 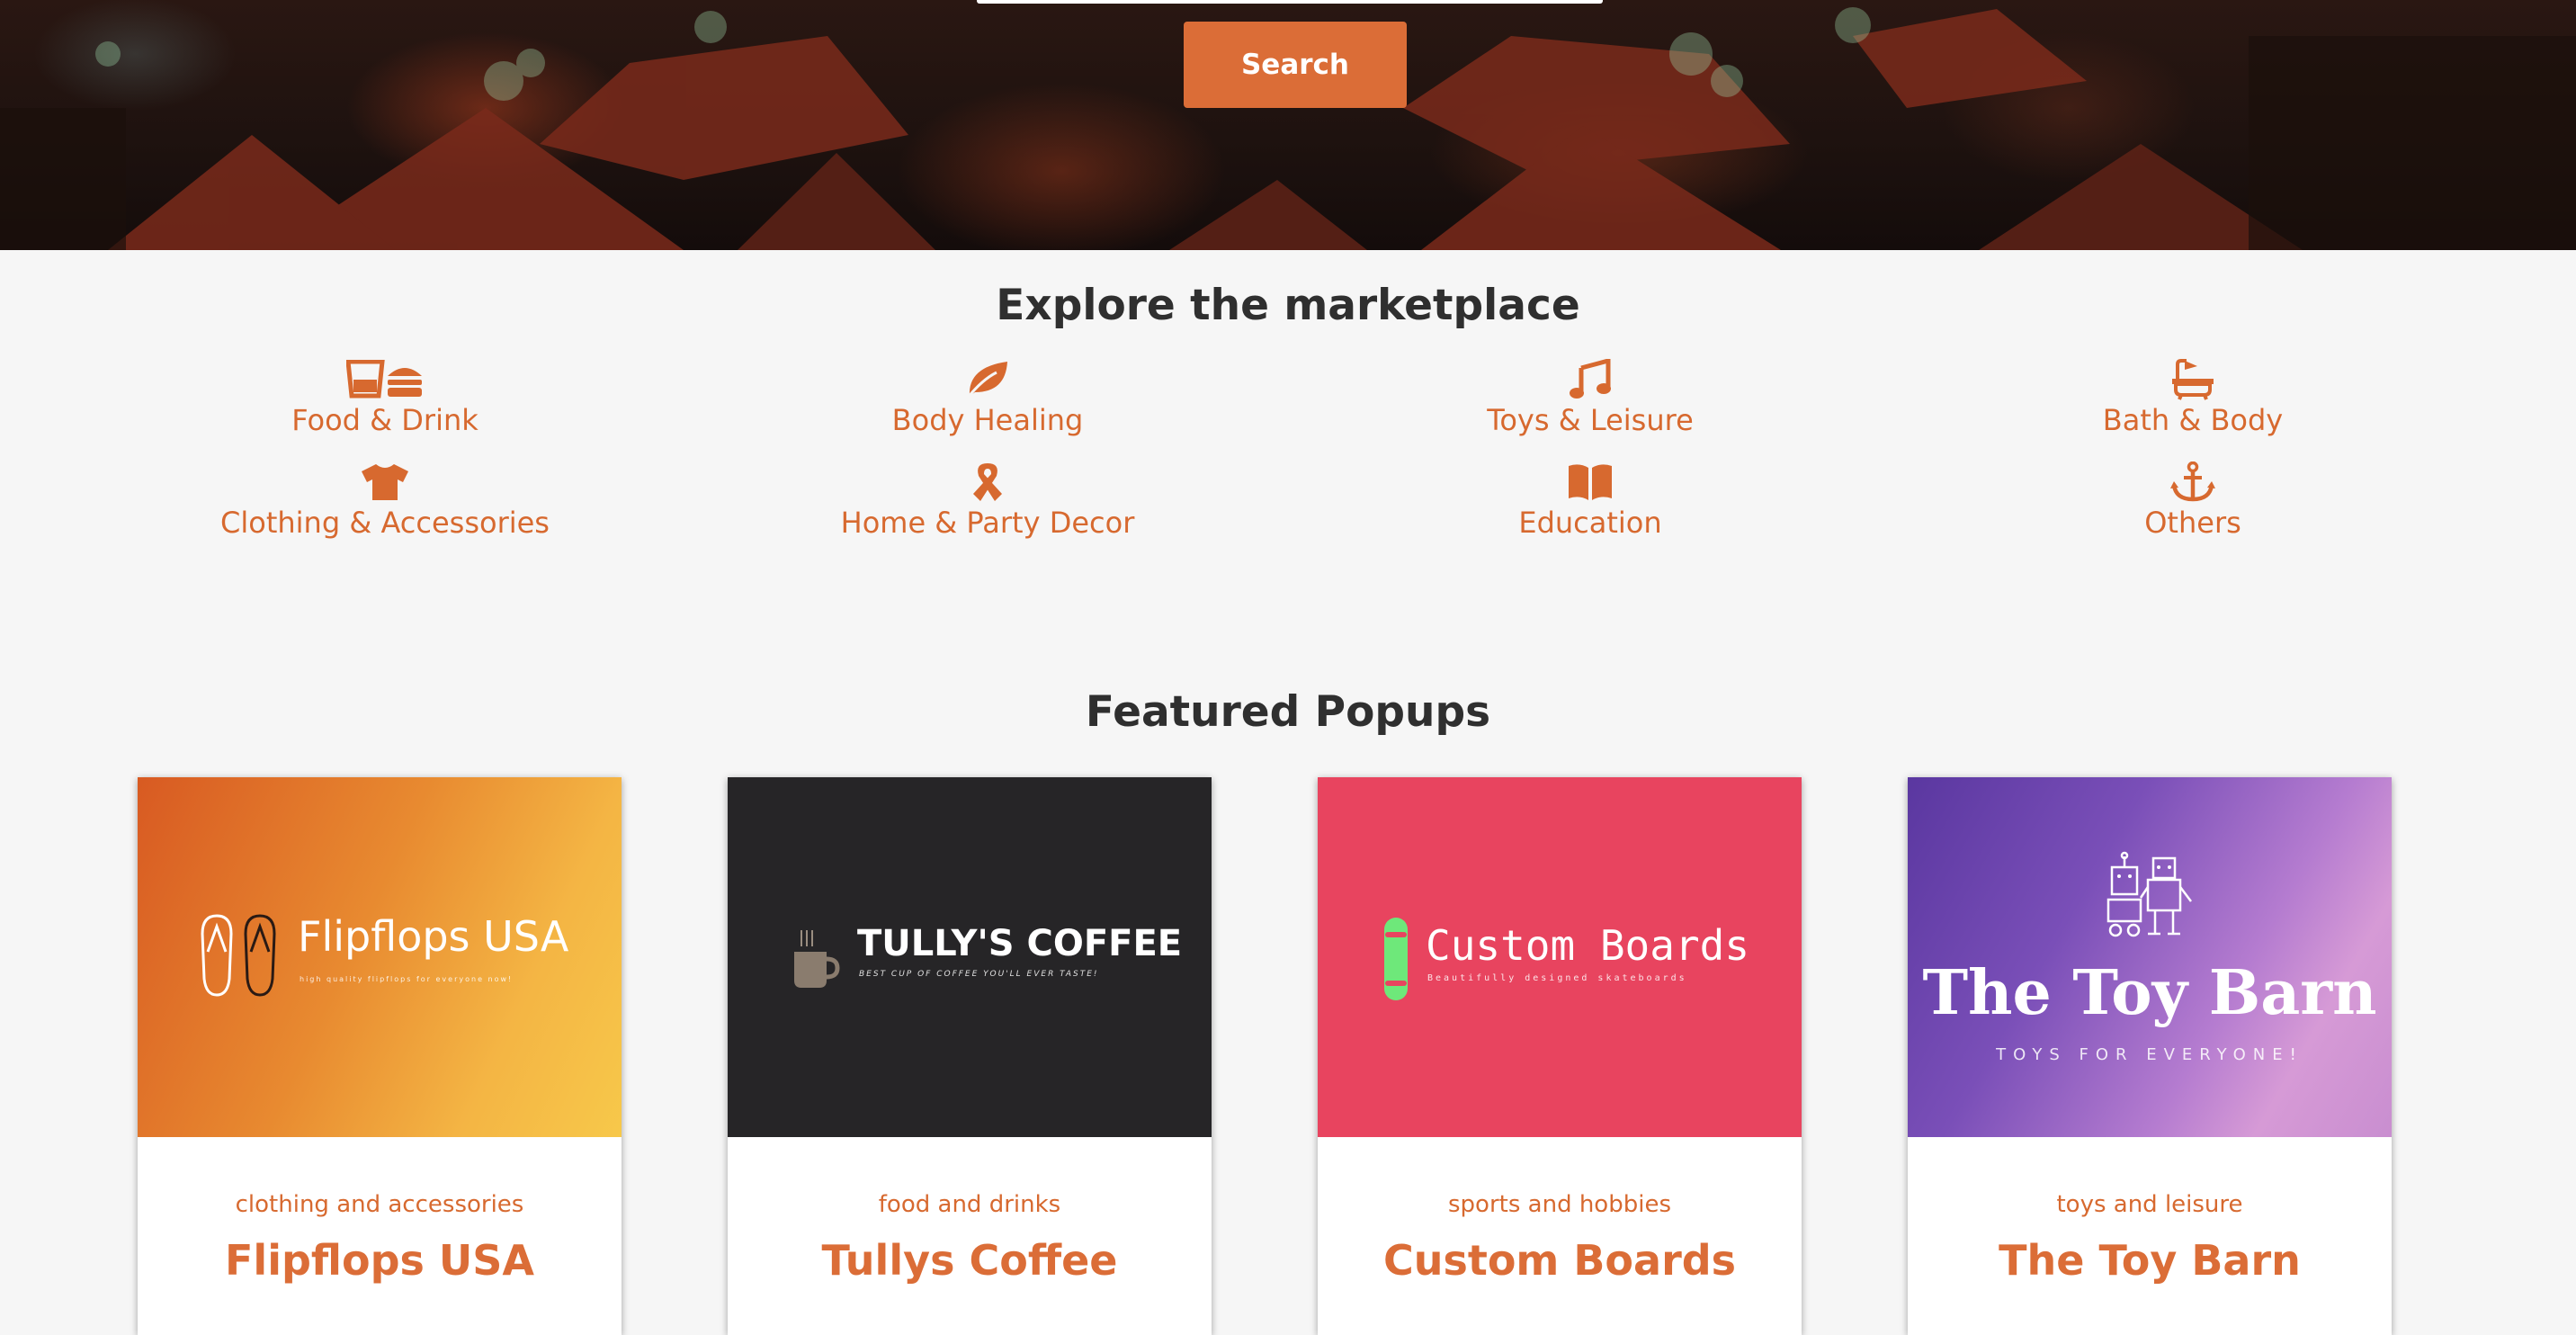 I want to click on logo-title: Flipflops USA, so click(x=433, y=936).